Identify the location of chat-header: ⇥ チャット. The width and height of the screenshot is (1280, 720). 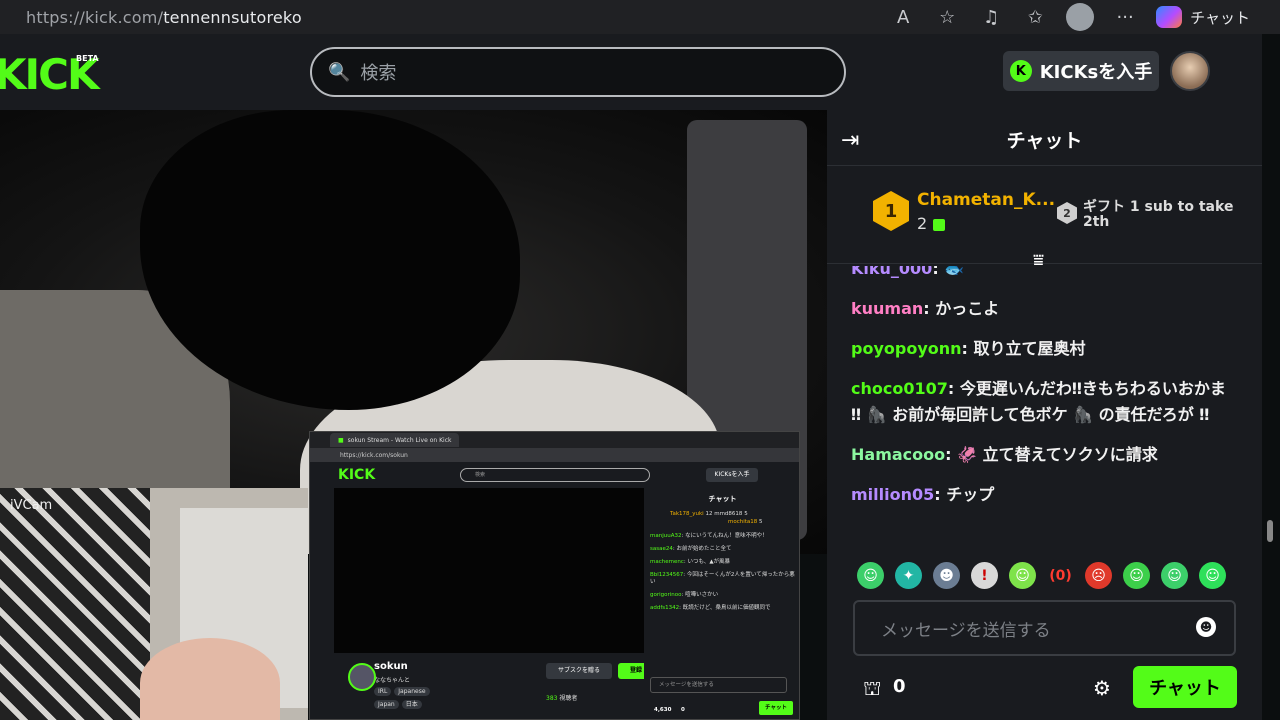
(1044, 138).